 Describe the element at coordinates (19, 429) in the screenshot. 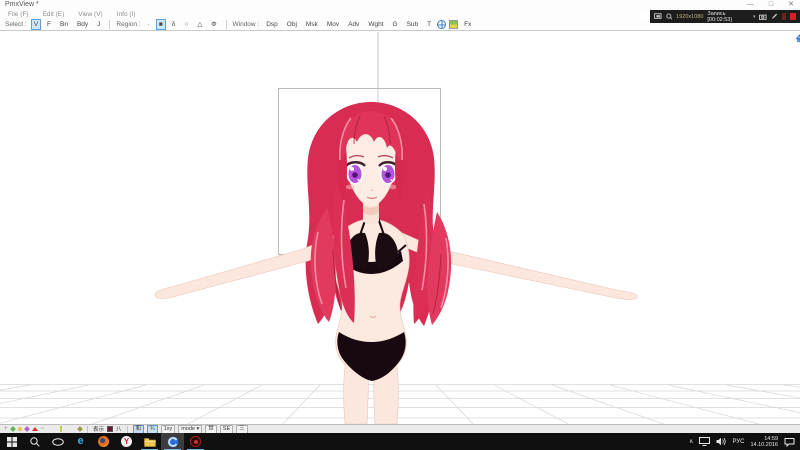

I see `status-yellow-circle-icon` at that location.